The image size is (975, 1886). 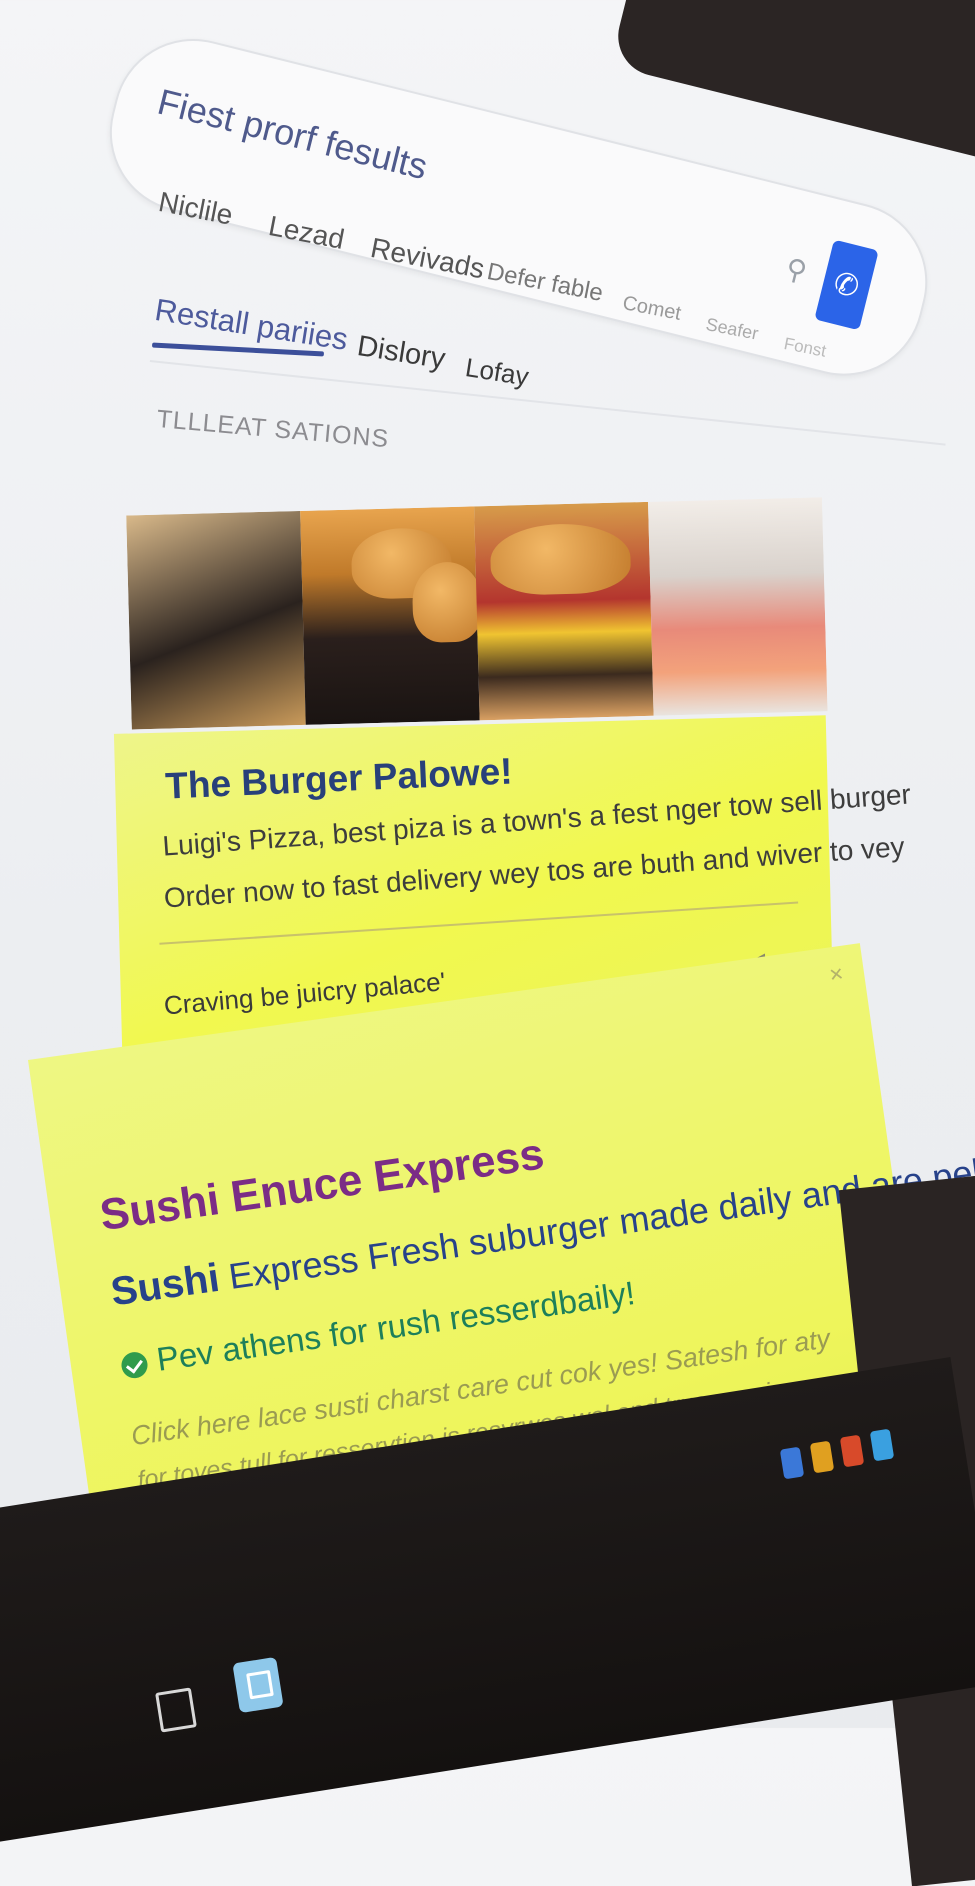 I want to click on food-photo-burger, so click(x=564, y=611).